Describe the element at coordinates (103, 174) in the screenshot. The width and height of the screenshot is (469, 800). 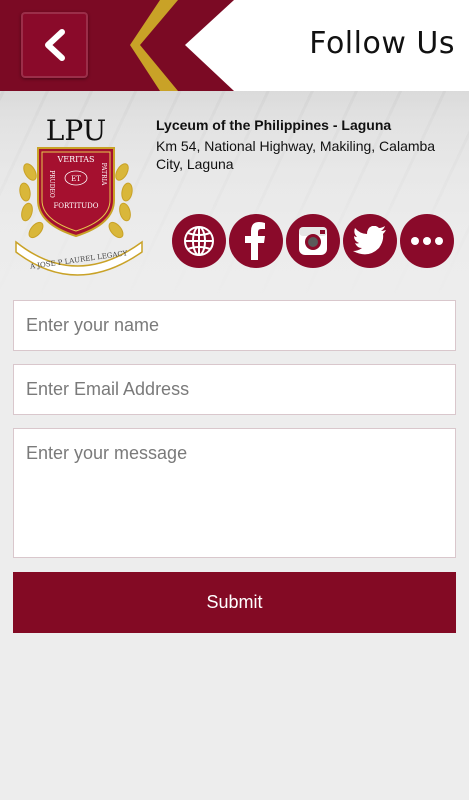
I see `logo-motto-patria: PATRIA` at that location.